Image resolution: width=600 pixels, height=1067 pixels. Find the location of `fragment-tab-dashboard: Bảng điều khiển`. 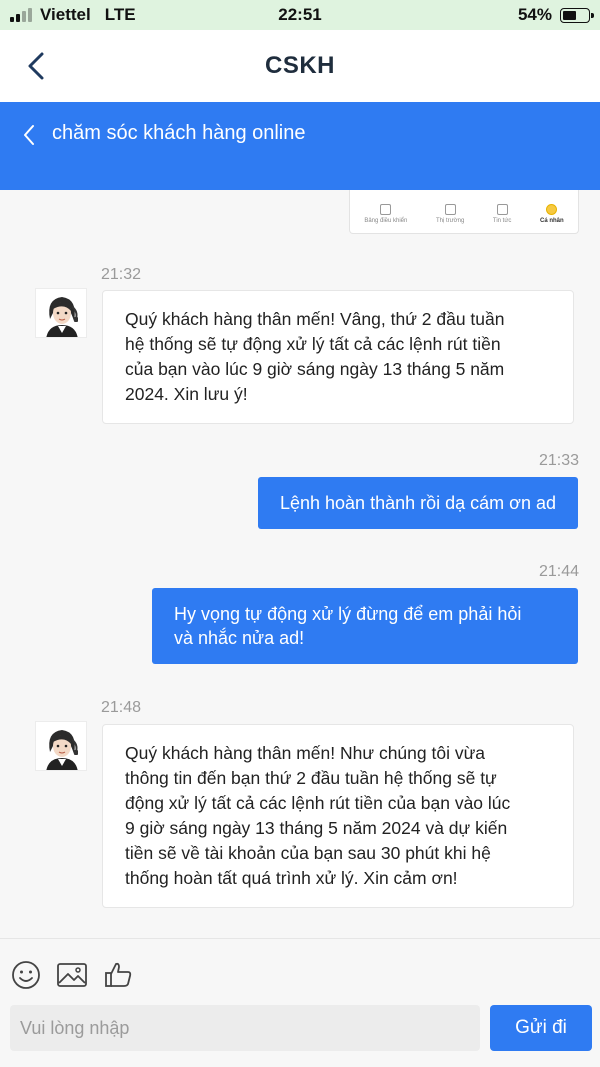

fragment-tab-dashboard: Bảng điều khiển is located at coordinates (385, 213).